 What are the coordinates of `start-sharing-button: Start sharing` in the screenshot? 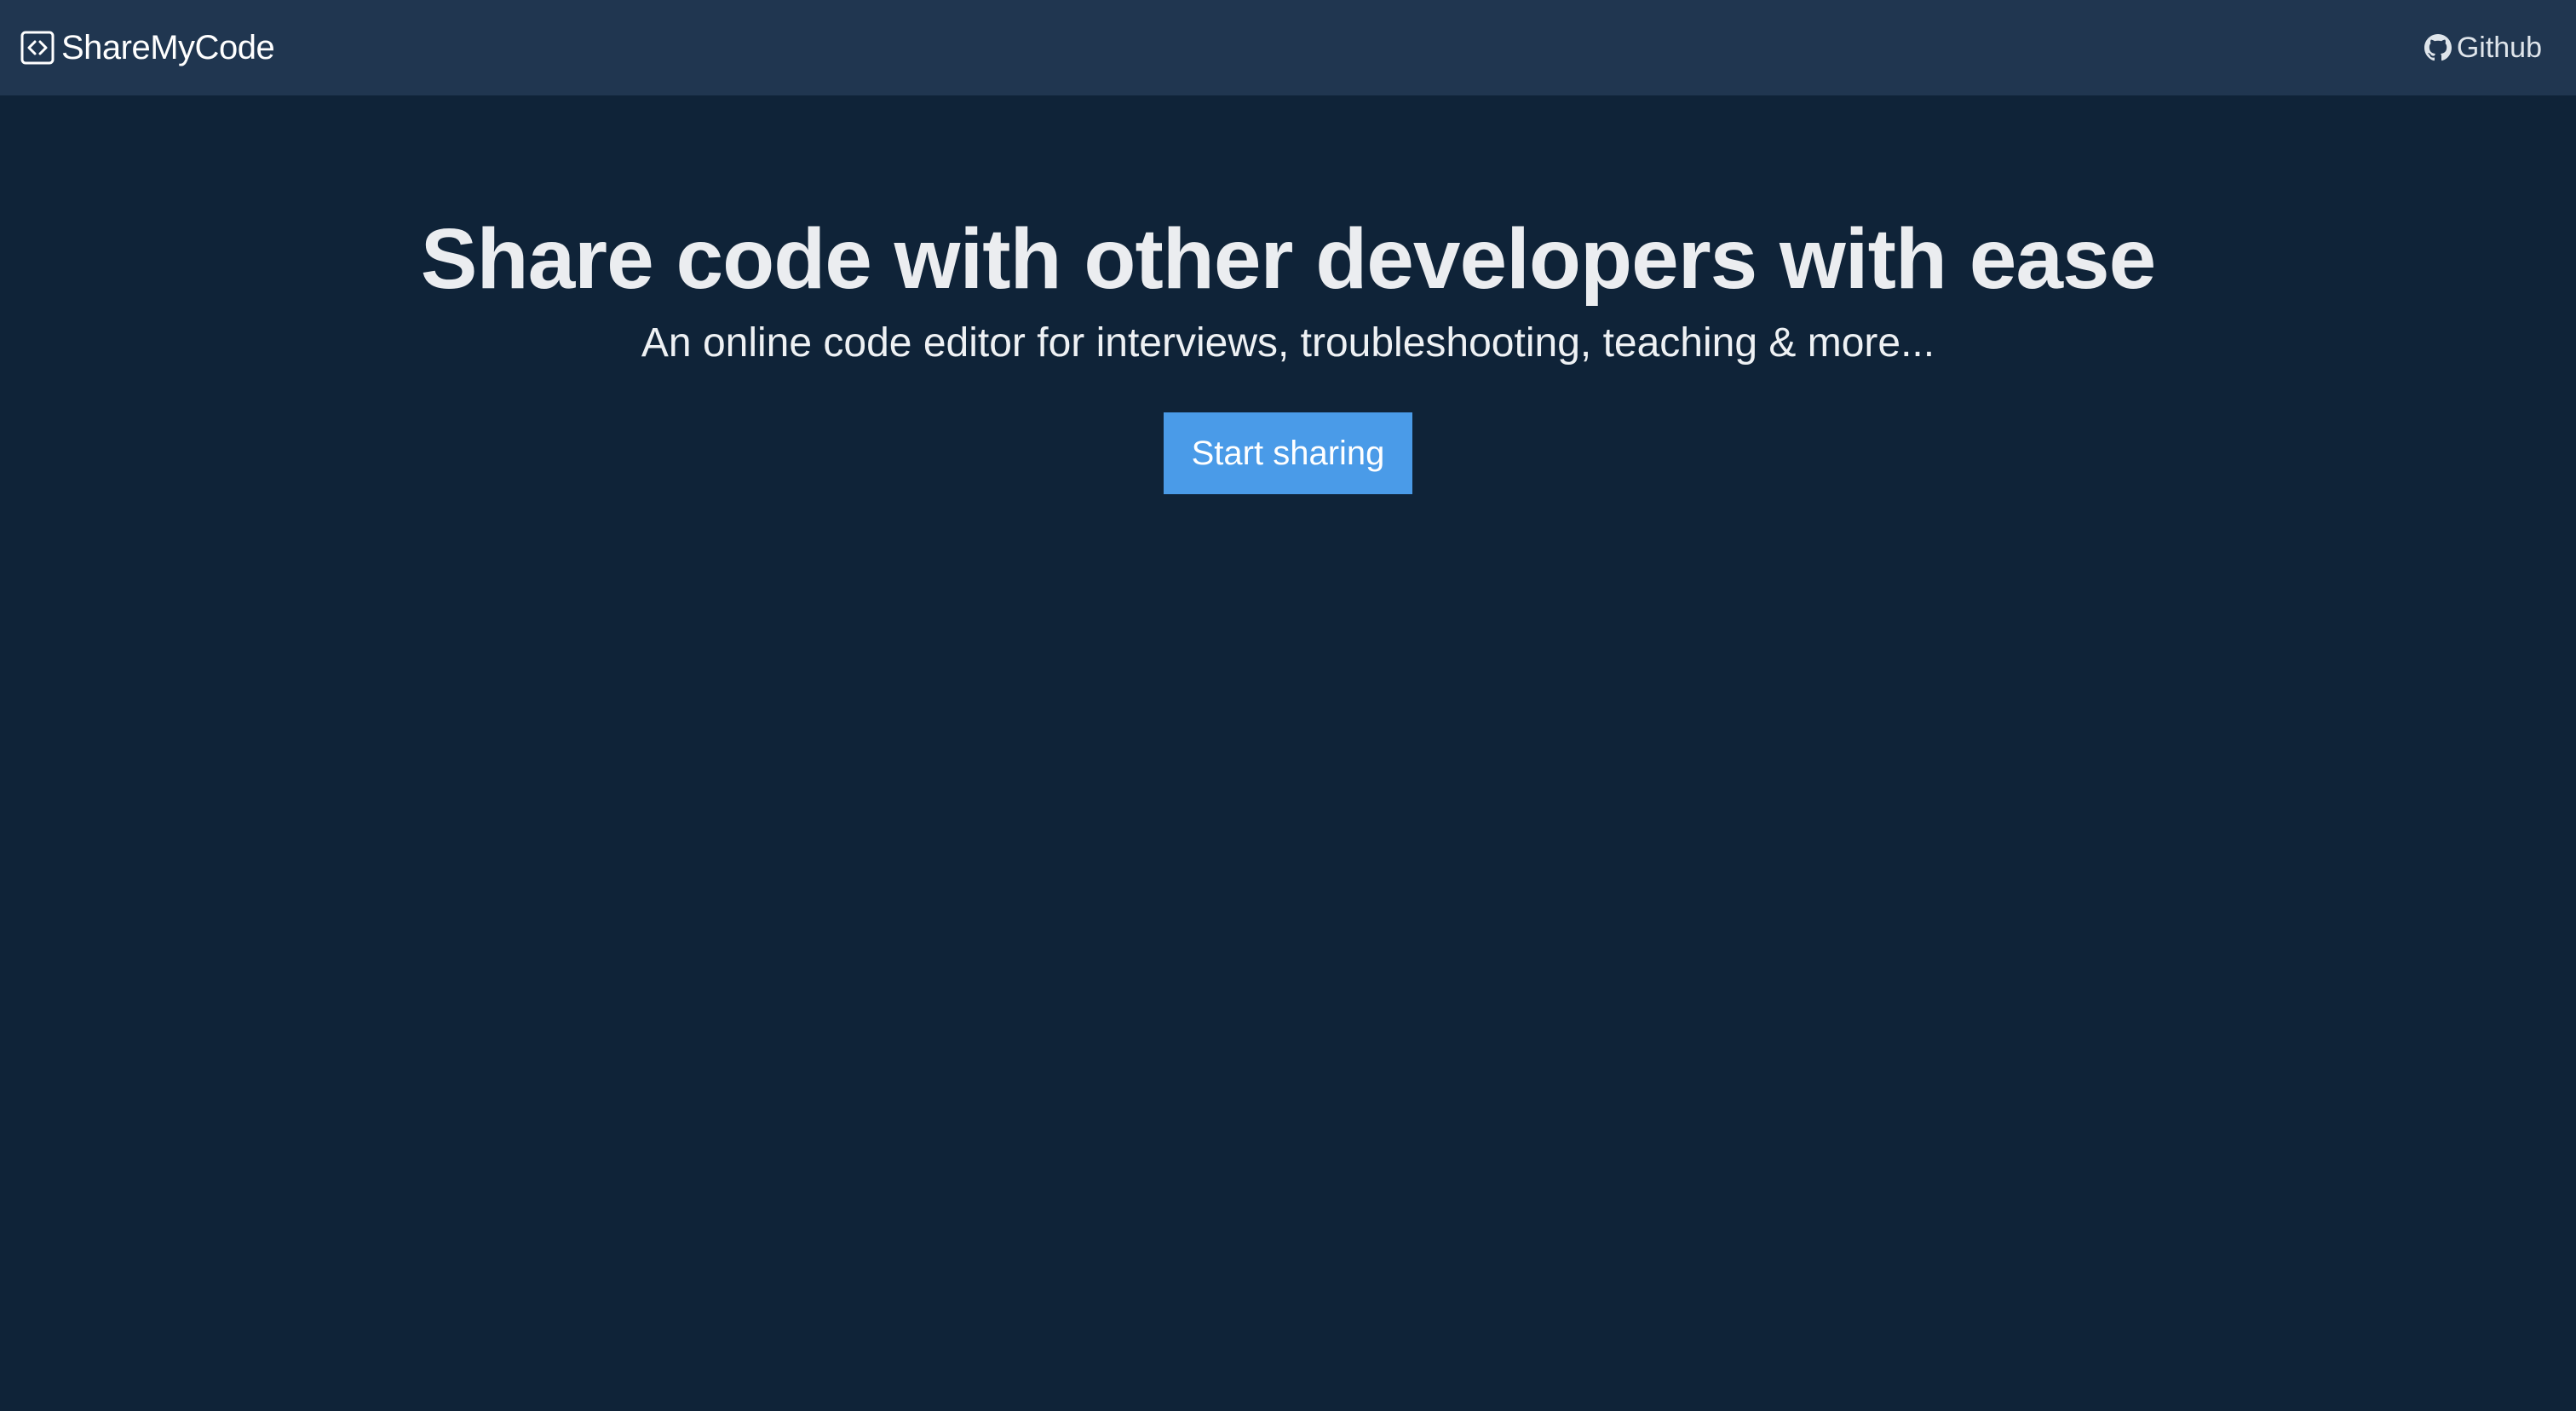 It's located at (1288, 453).